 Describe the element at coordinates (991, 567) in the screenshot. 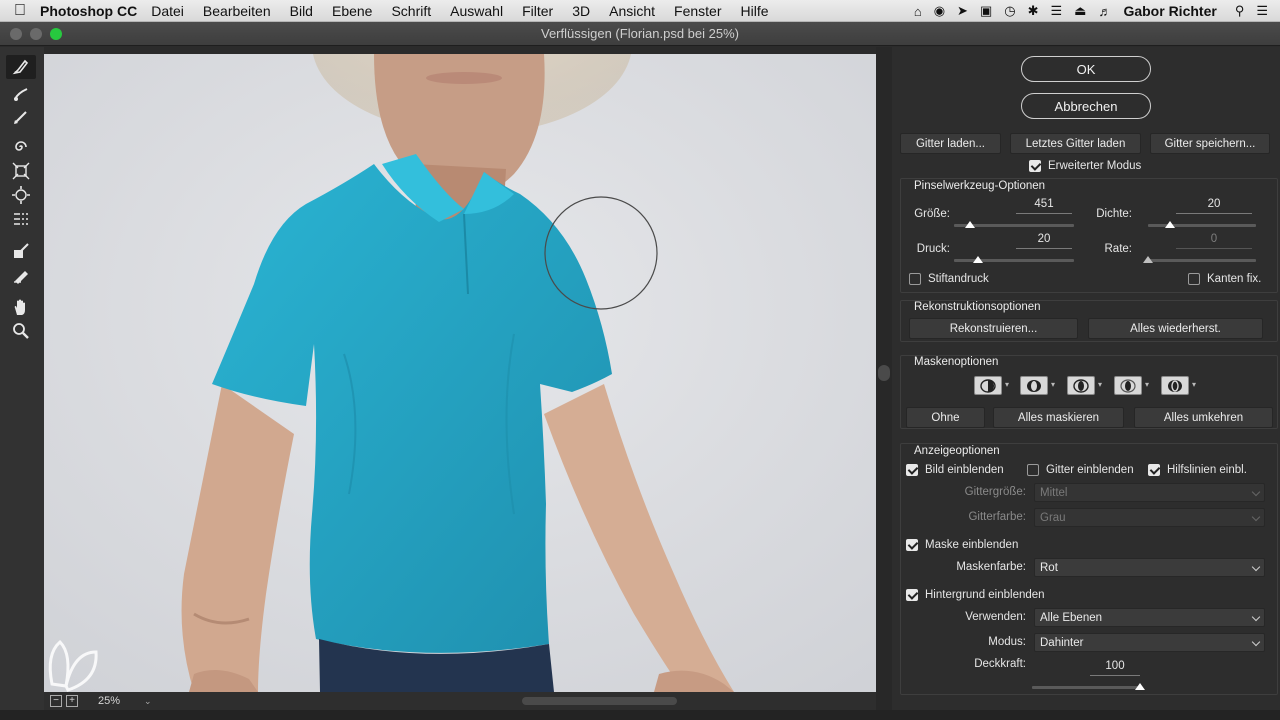

I see `mask-color-label: Maskenfarbe:` at that location.